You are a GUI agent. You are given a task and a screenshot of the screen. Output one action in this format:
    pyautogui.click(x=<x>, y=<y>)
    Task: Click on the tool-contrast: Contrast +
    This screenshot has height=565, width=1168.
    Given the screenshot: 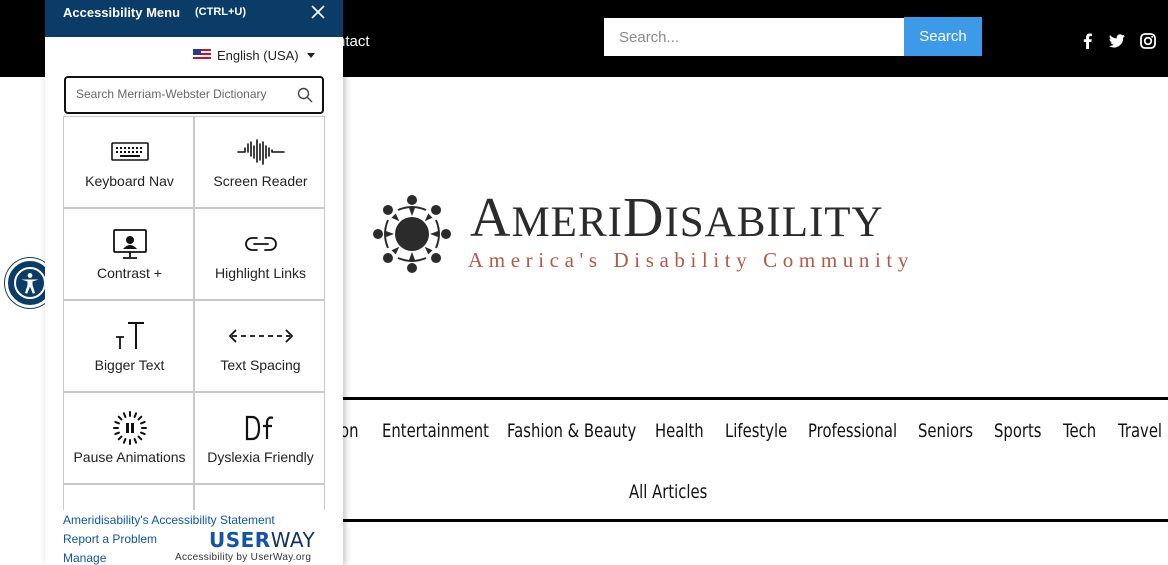 What is the action you would take?
    pyautogui.click(x=128, y=254)
    